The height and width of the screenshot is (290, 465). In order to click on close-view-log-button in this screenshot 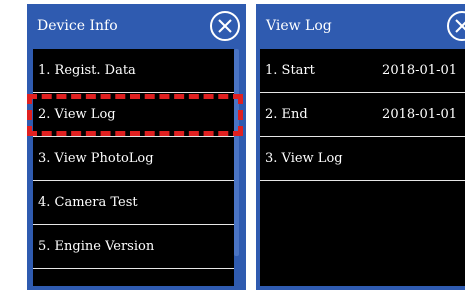, I will do `click(456, 26)`.